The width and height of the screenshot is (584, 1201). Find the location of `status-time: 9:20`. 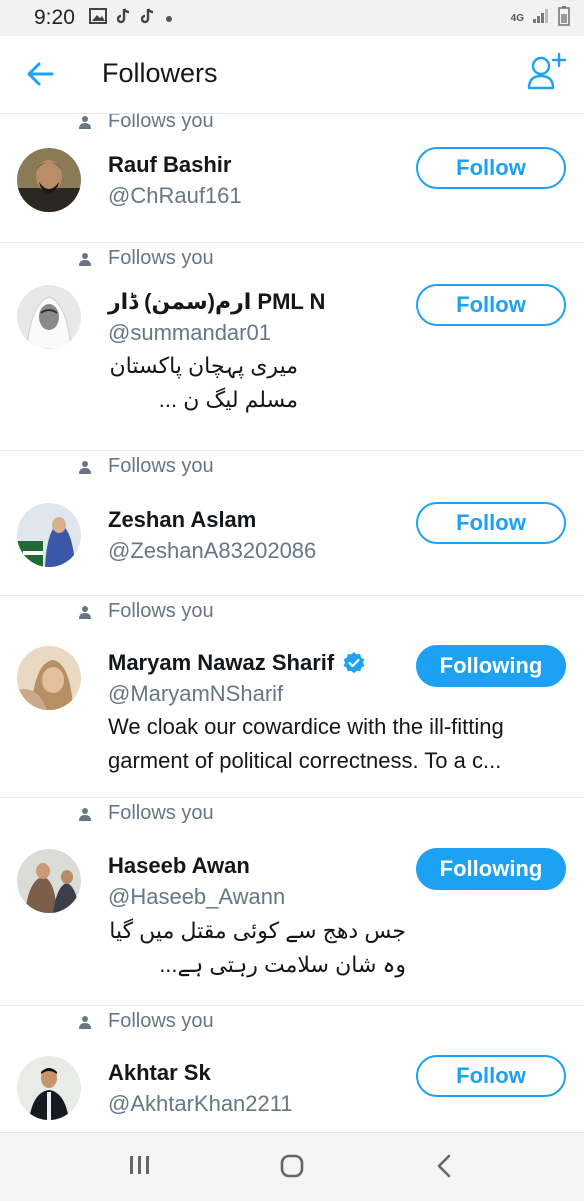

status-time: 9:20 is located at coordinates (54, 17).